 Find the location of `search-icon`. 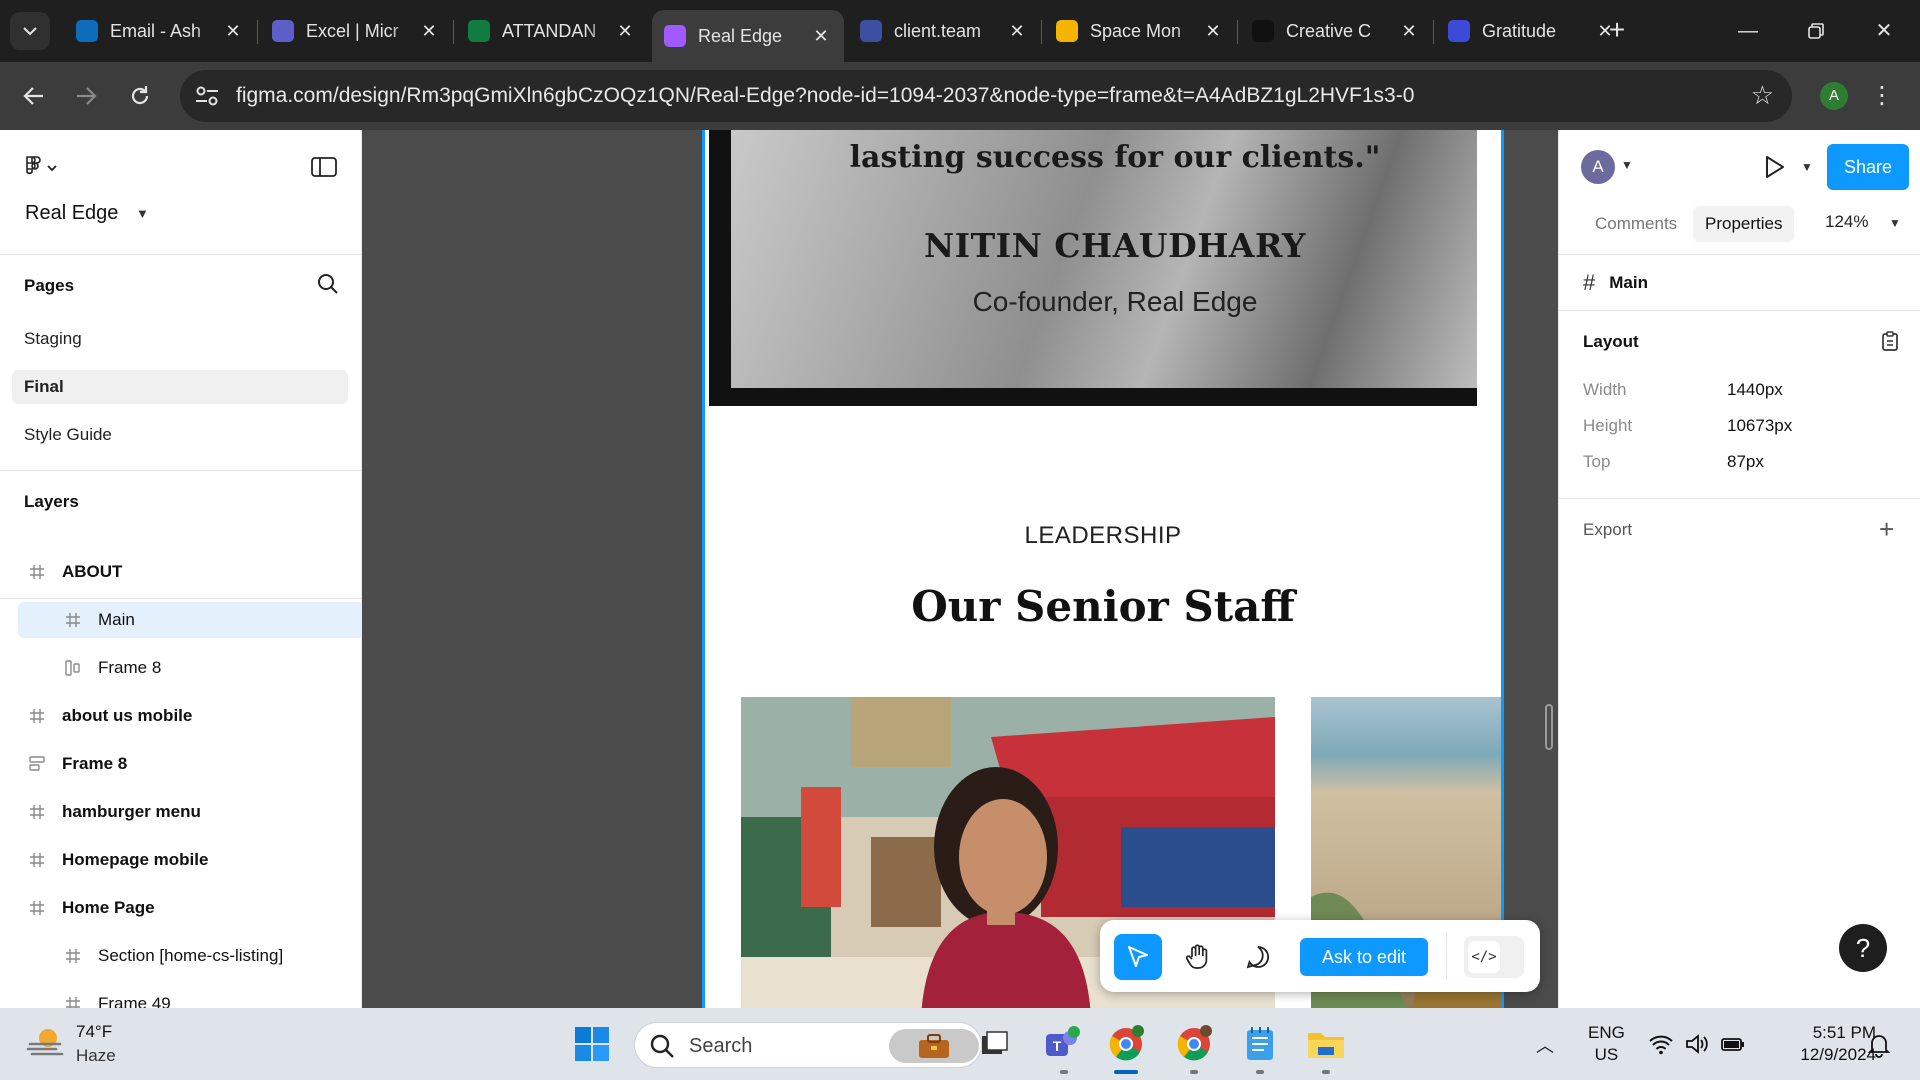

search-icon is located at coordinates (328, 284).